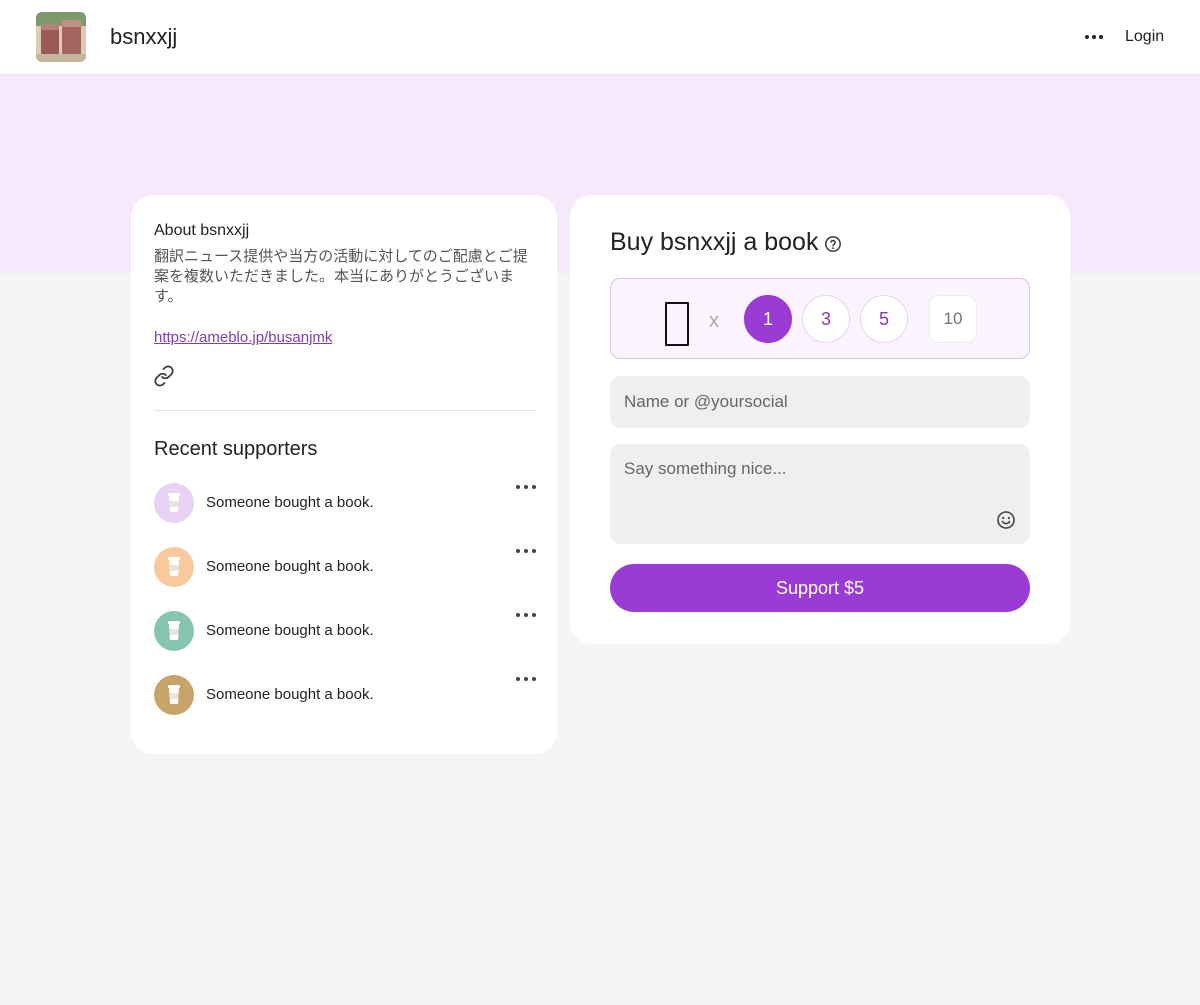 This screenshot has height=1005, width=1200. Describe the element at coordinates (202, 230) in the screenshot. I see `about-title: About bsnxxjj` at that location.